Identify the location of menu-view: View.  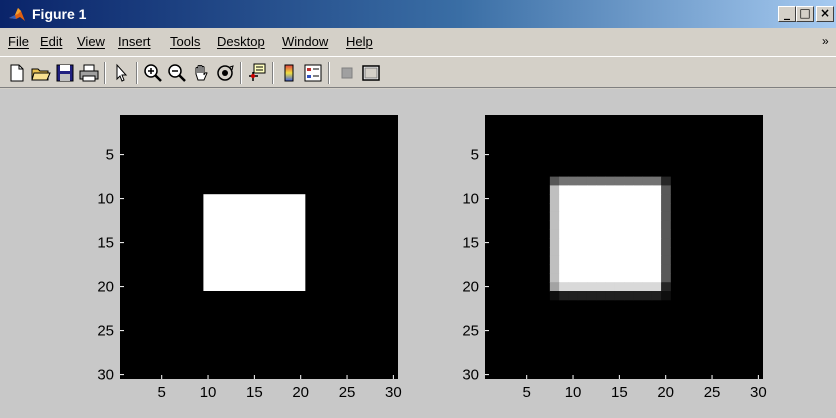
(91, 42).